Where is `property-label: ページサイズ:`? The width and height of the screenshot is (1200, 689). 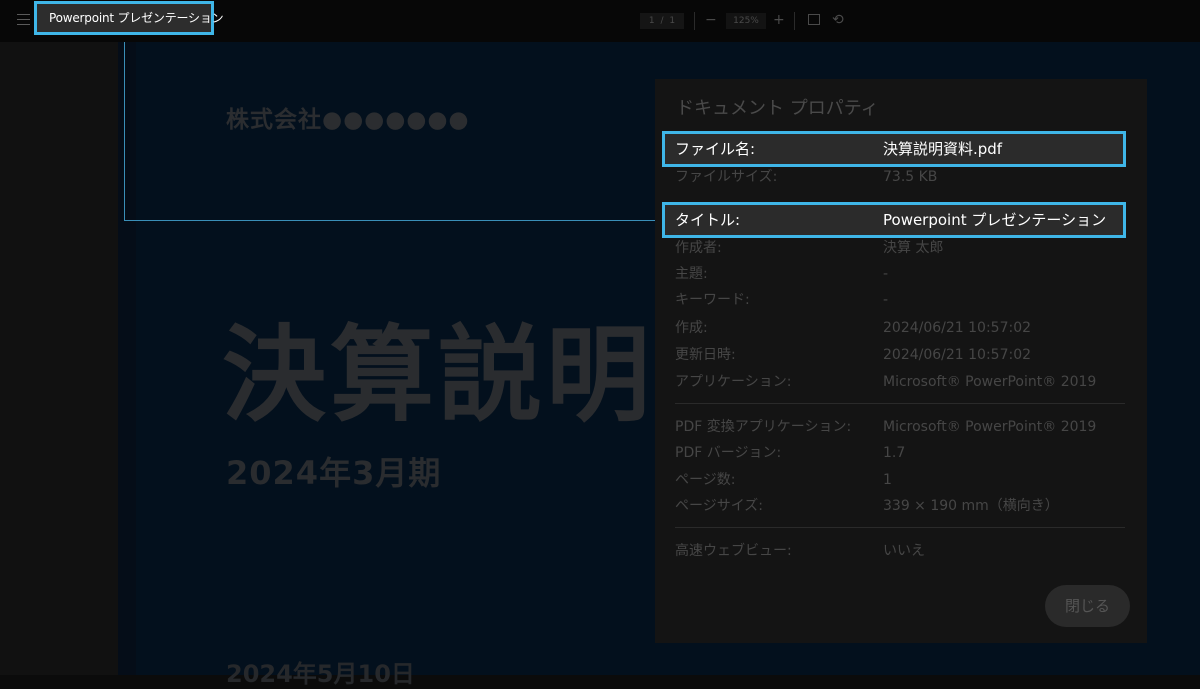 property-label: ページサイズ: is located at coordinates (719, 506).